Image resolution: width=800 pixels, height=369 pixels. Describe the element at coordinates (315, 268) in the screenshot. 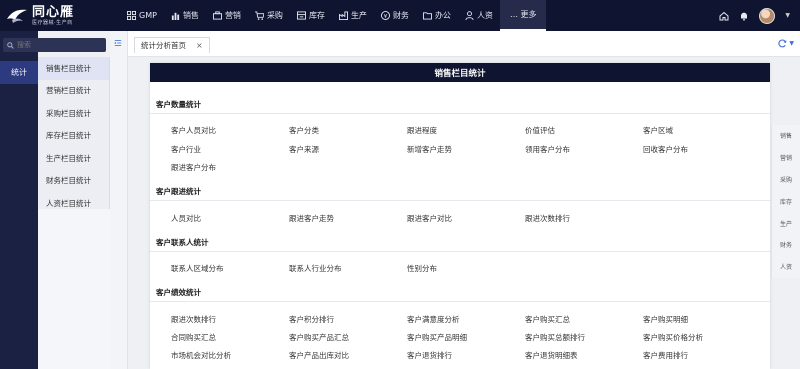

I see `stat-link: 联系人行业分布` at that location.